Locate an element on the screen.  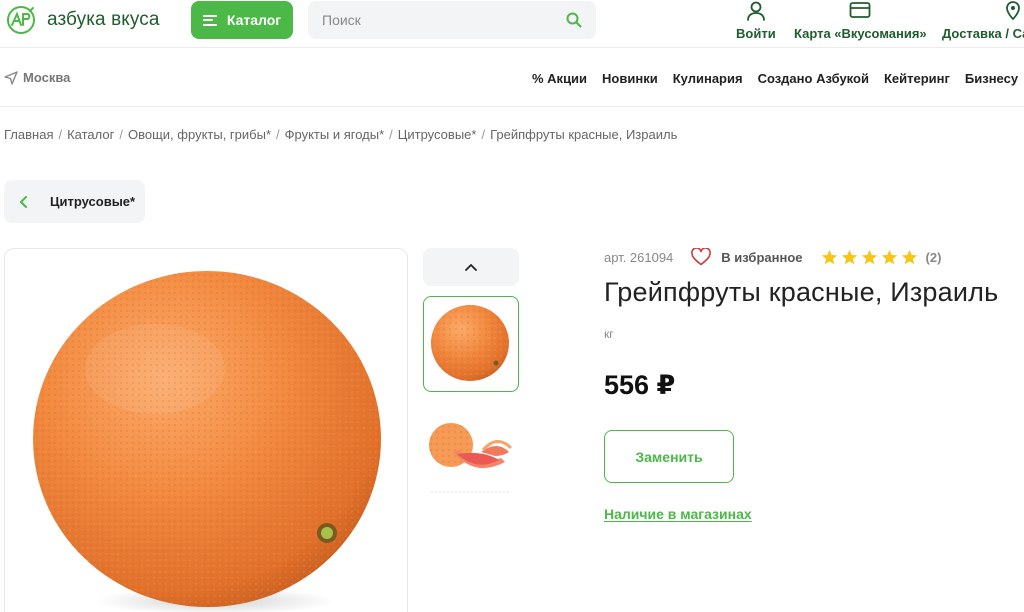
thumbnail-sliced-grapefruit is located at coordinates (471, 448).